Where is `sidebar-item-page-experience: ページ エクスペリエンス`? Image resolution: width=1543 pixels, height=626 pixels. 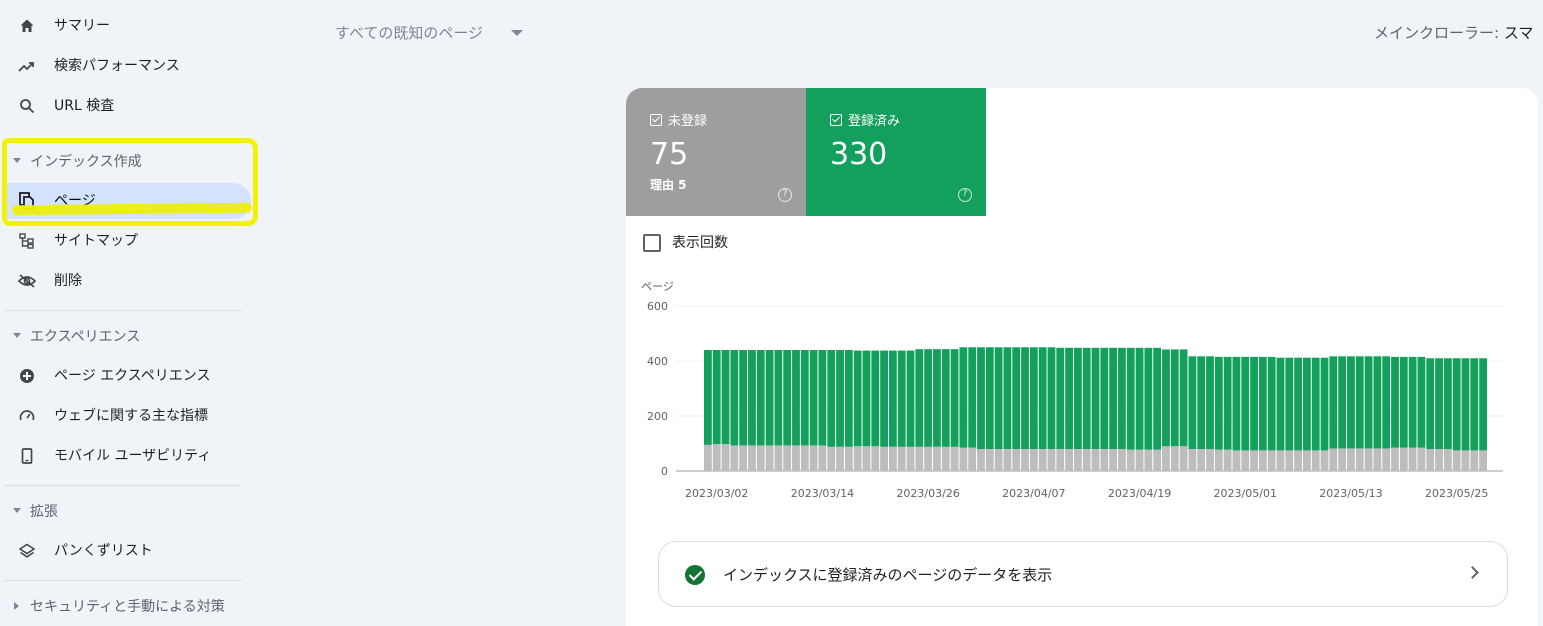
sidebar-item-page-experience: ページ エクスペリエンス is located at coordinates (128, 376).